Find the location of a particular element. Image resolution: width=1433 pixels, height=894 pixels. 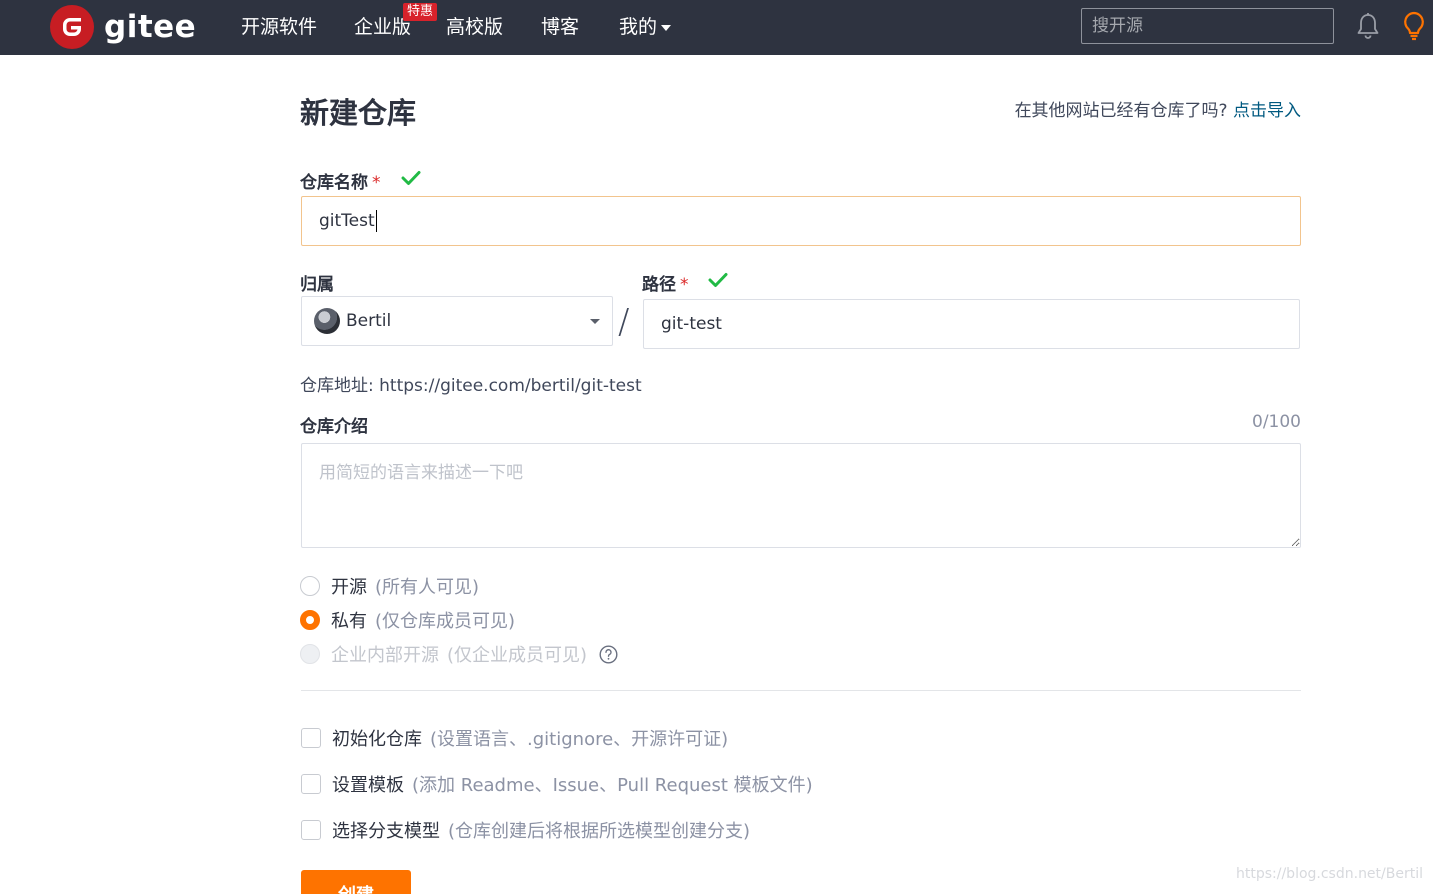

avatar is located at coordinates (327, 321).